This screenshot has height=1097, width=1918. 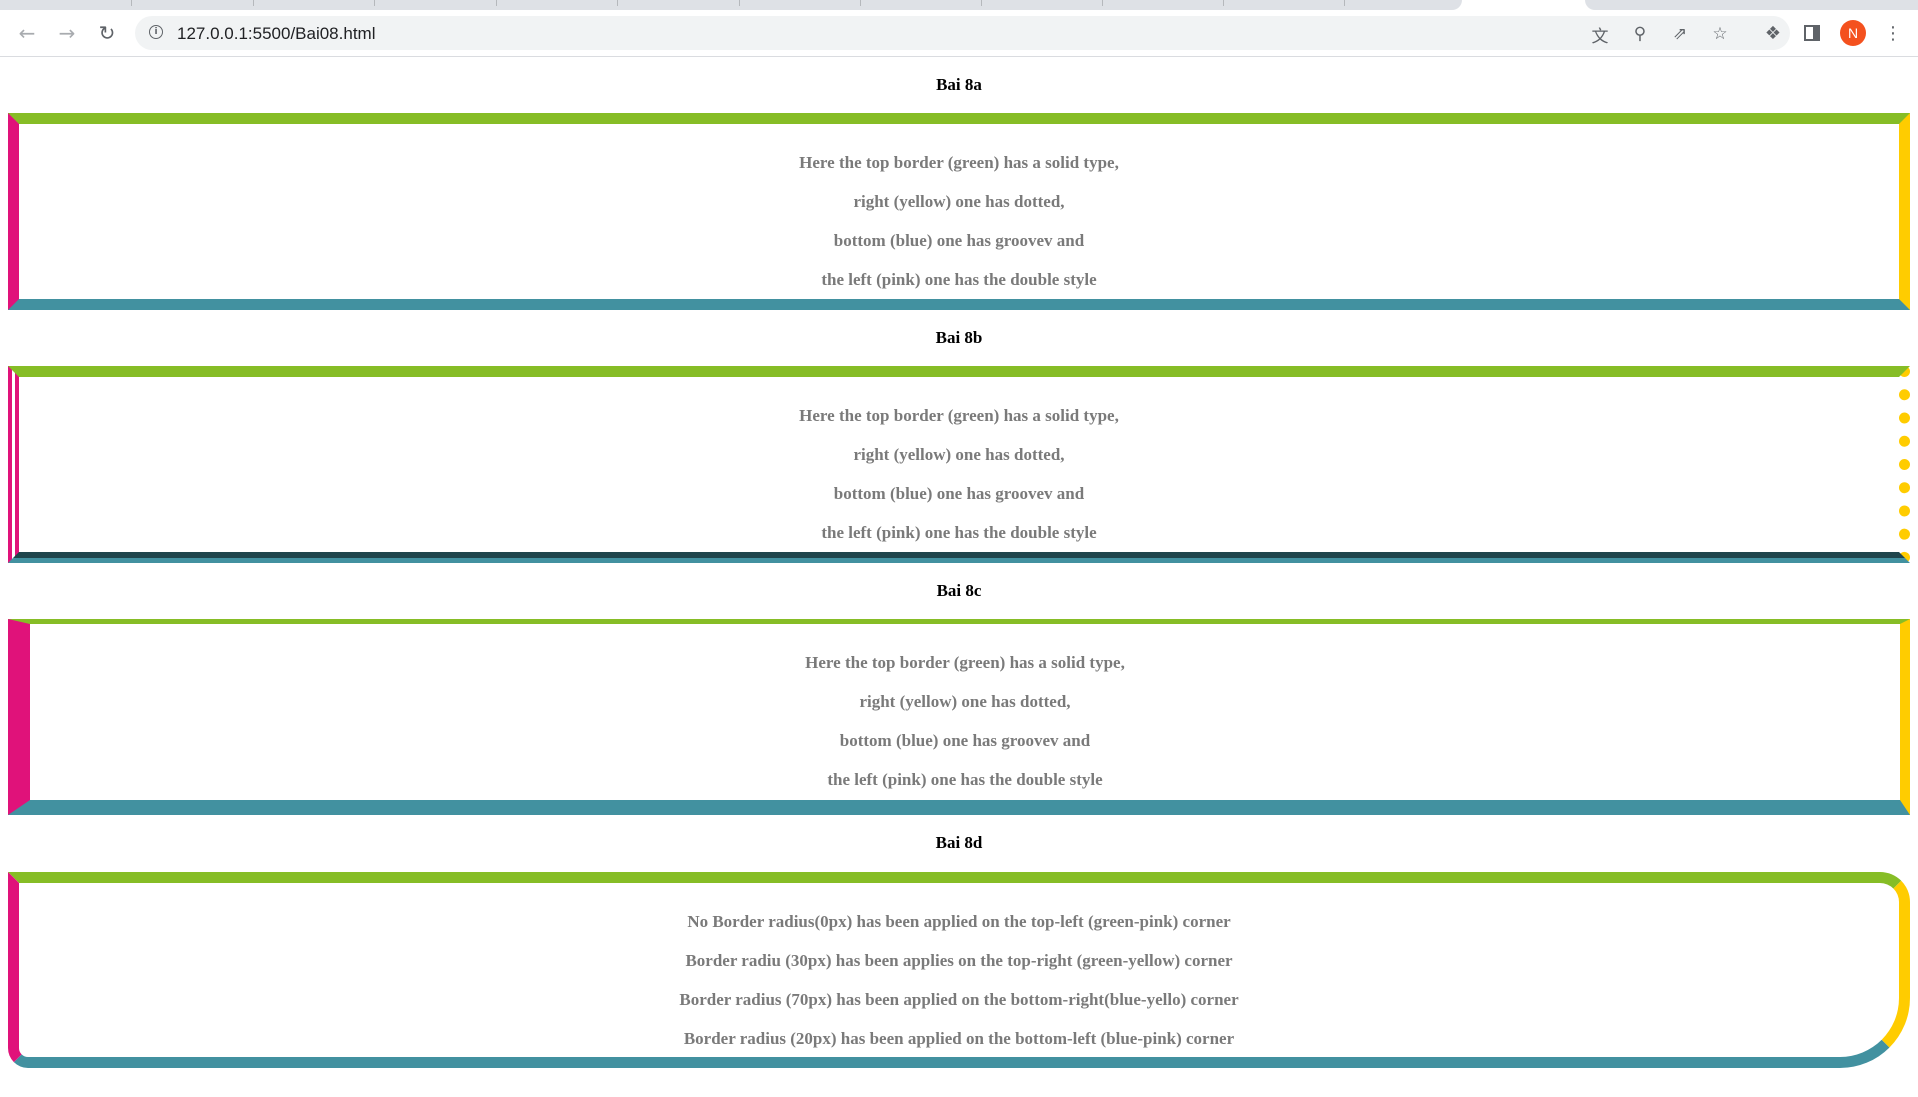 I want to click on section-heading: Bai 8d, so click(x=959, y=842).